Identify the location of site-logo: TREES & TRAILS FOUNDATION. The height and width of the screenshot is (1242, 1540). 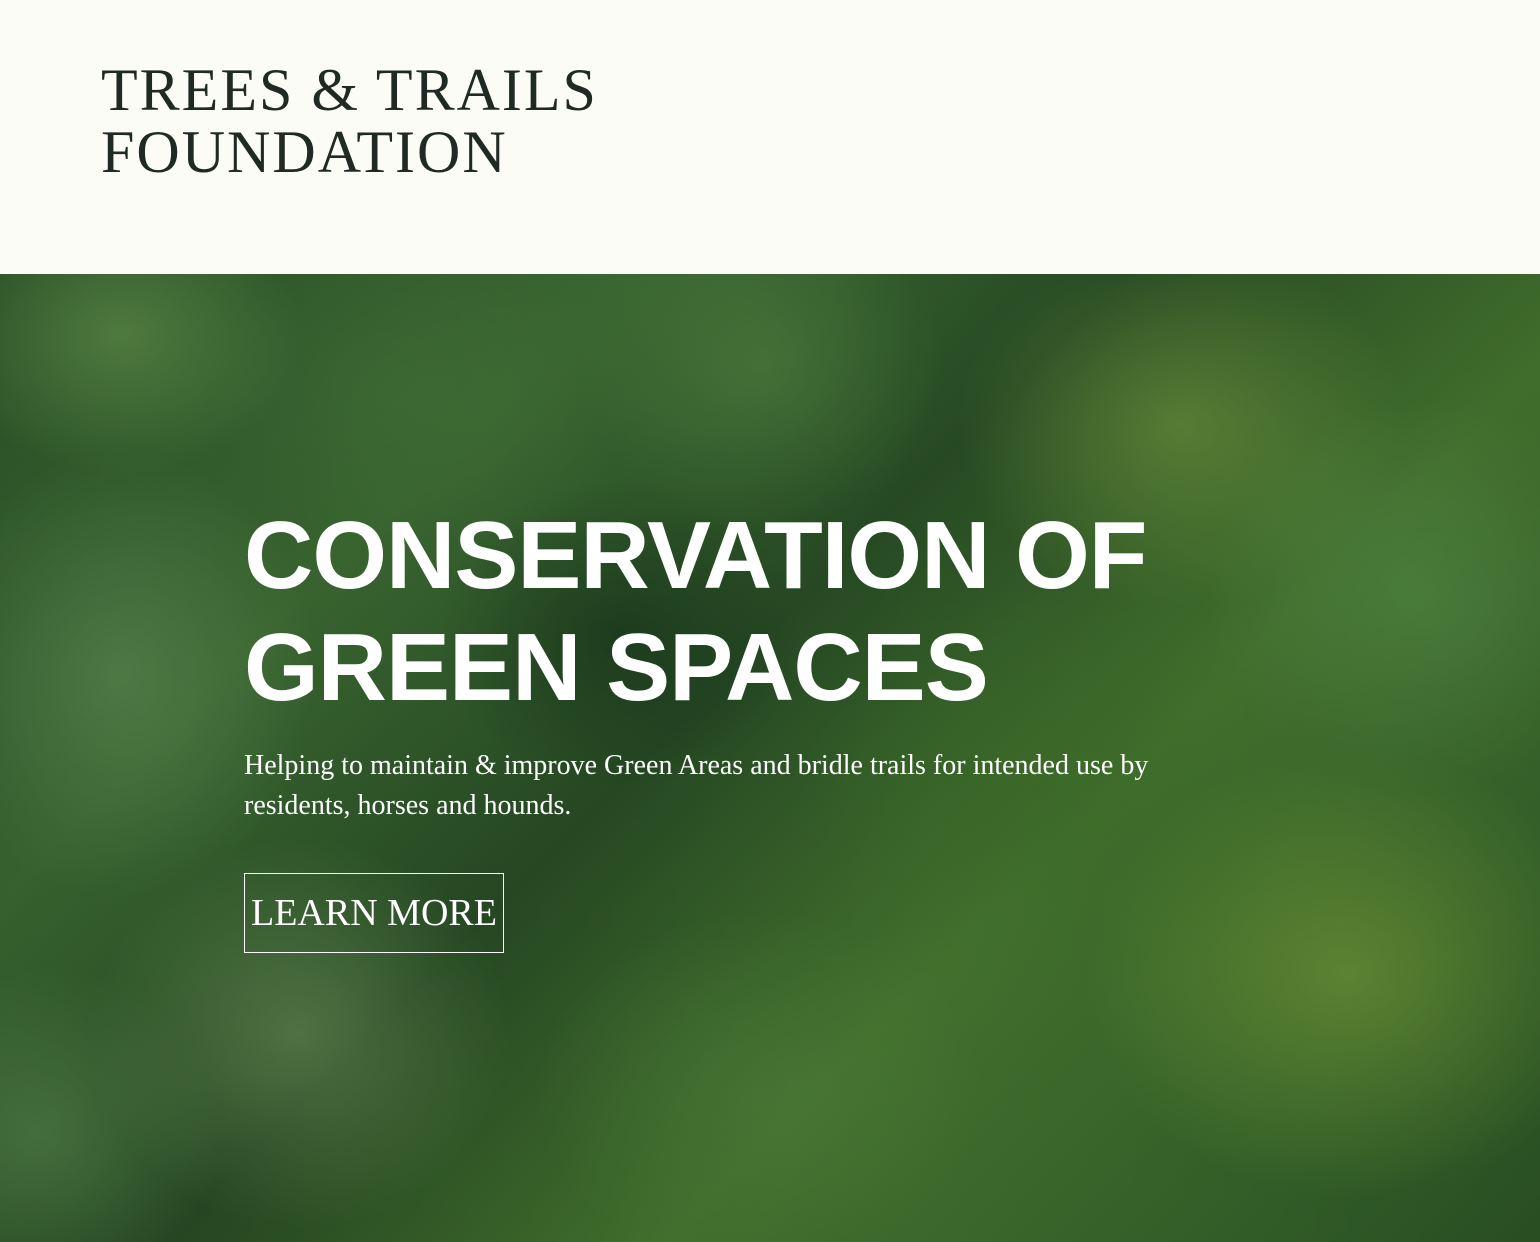
(349, 121).